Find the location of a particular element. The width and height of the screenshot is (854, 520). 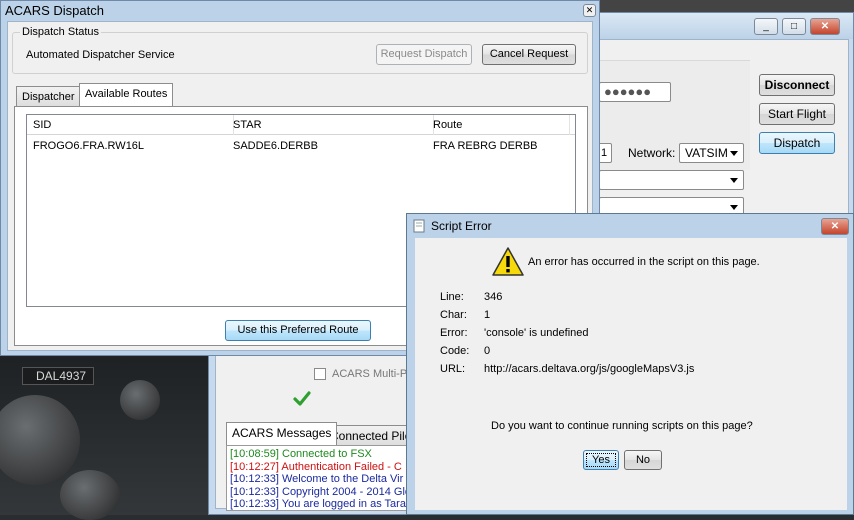

dispatch-status-label: Dispatch Status is located at coordinates (61, 32).